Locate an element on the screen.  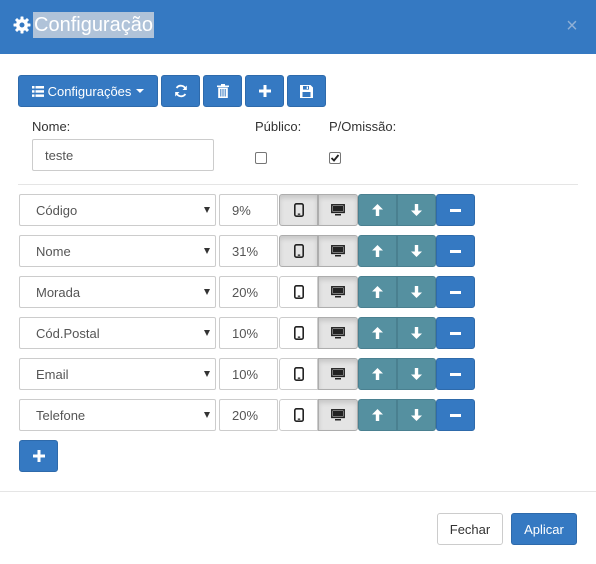
close-button-label: Fechar is located at coordinates (470, 529).